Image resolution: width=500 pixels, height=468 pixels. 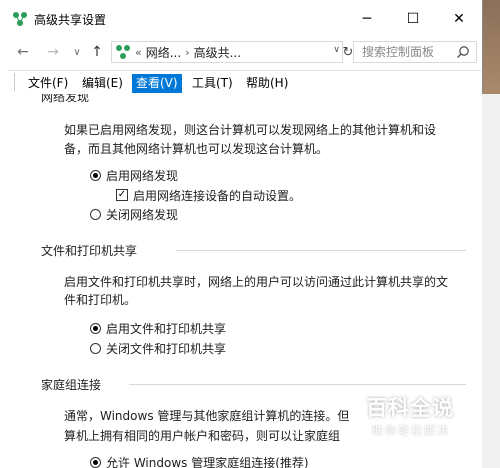 What do you see at coordinates (142, 214) in the screenshot?
I see `radio-label: 关闭网络发现` at bounding box center [142, 214].